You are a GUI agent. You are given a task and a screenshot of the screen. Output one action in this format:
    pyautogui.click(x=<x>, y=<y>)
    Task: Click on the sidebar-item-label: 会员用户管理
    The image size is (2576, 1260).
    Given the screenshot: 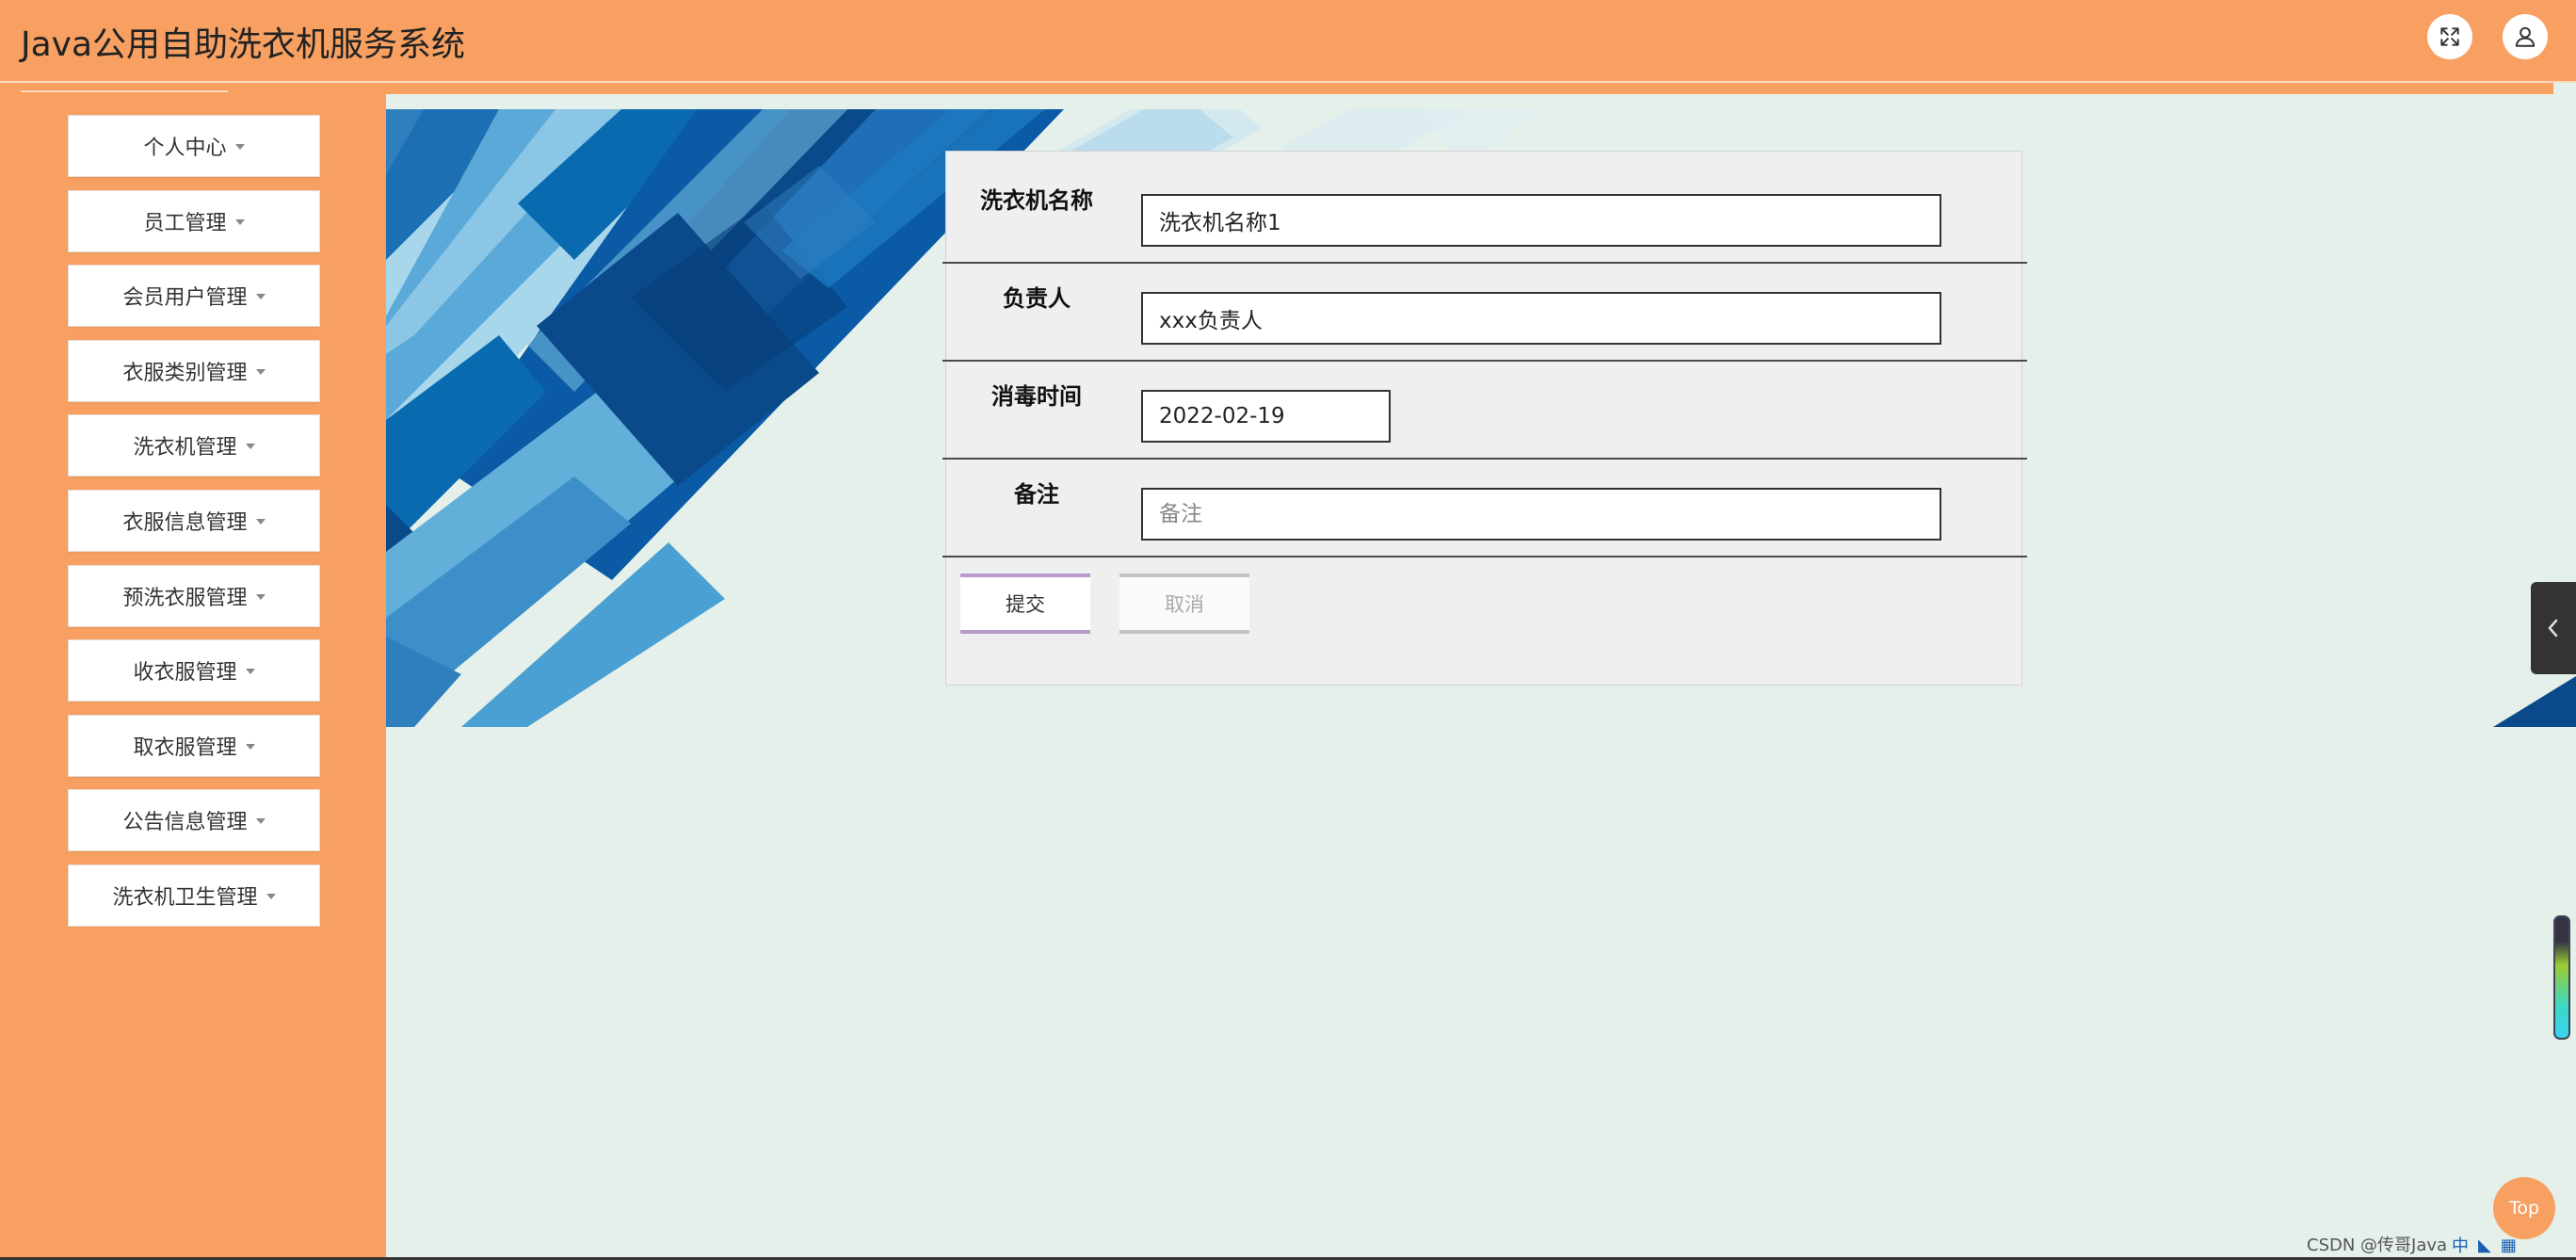 What is the action you would take?
    pyautogui.click(x=185, y=298)
    